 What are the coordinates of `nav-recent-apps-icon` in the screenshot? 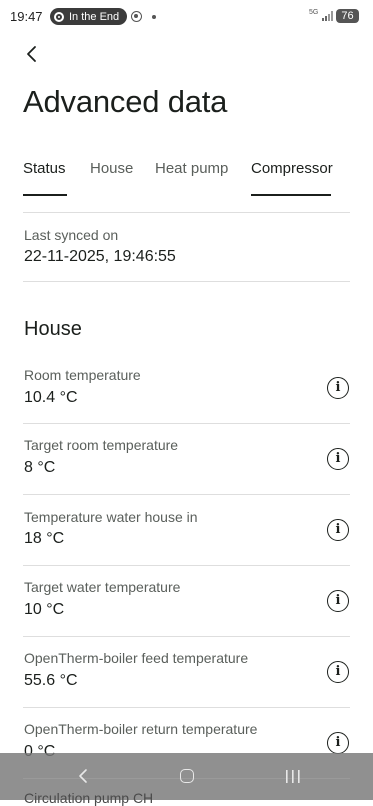 It's located at (293, 776).